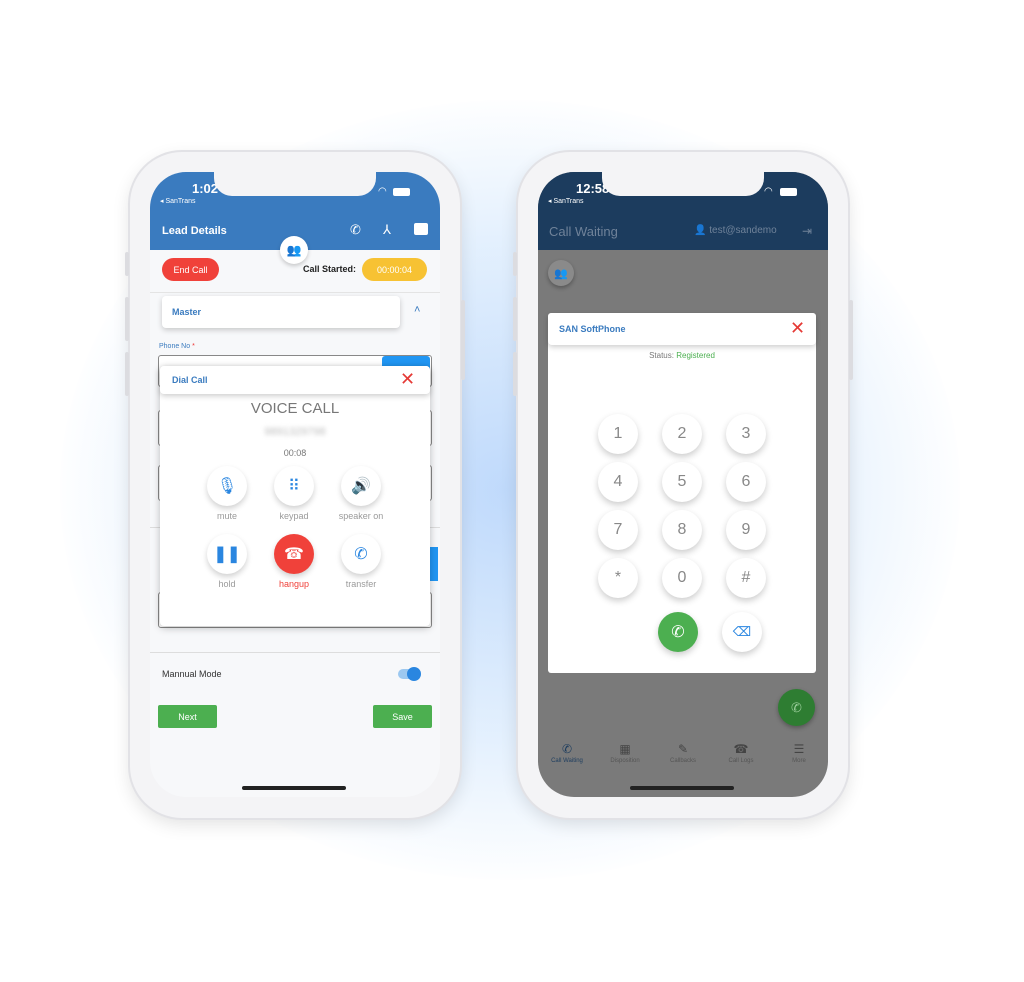 The height and width of the screenshot is (982, 1024). I want to click on call-timer: 00:00:04, so click(394, 269).